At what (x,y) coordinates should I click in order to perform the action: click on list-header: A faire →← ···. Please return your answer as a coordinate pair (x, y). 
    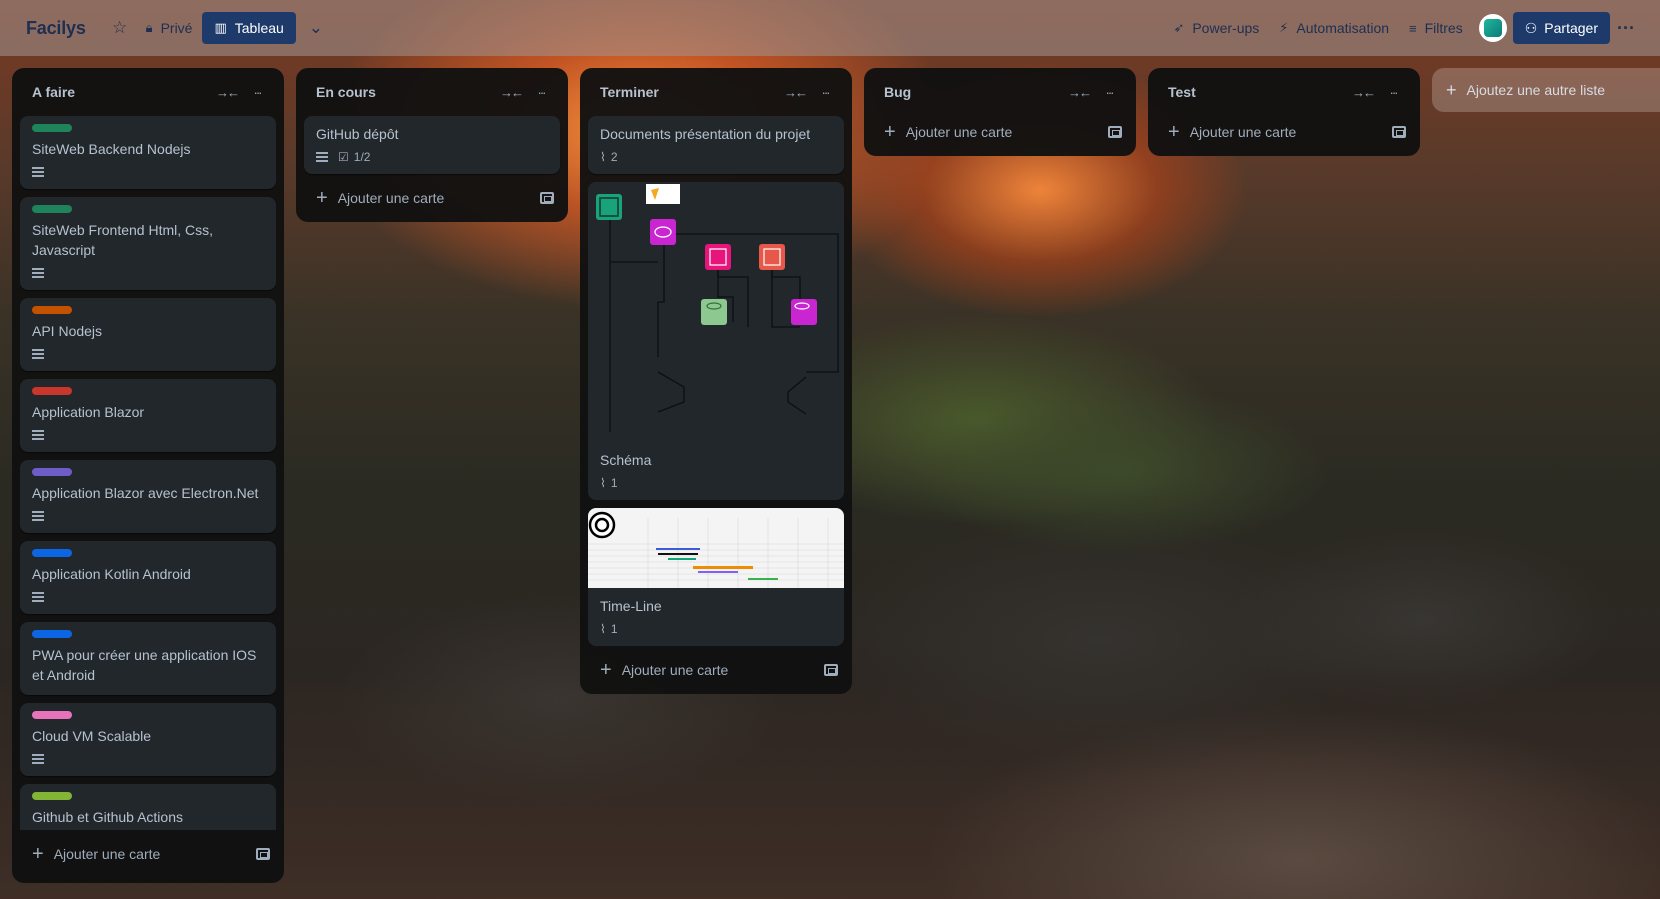
    Looking at the image, I should click on (148, 92).